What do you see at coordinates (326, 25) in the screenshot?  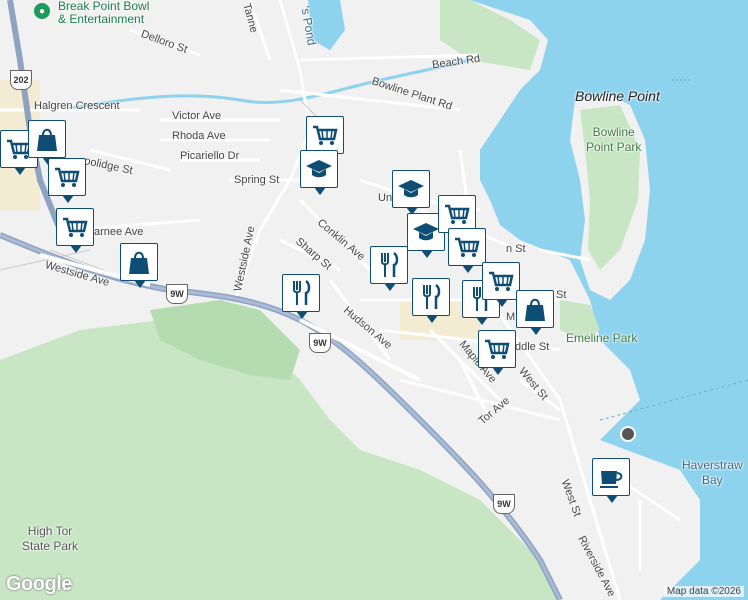 I see `pond` at bounding box center [326, 25].